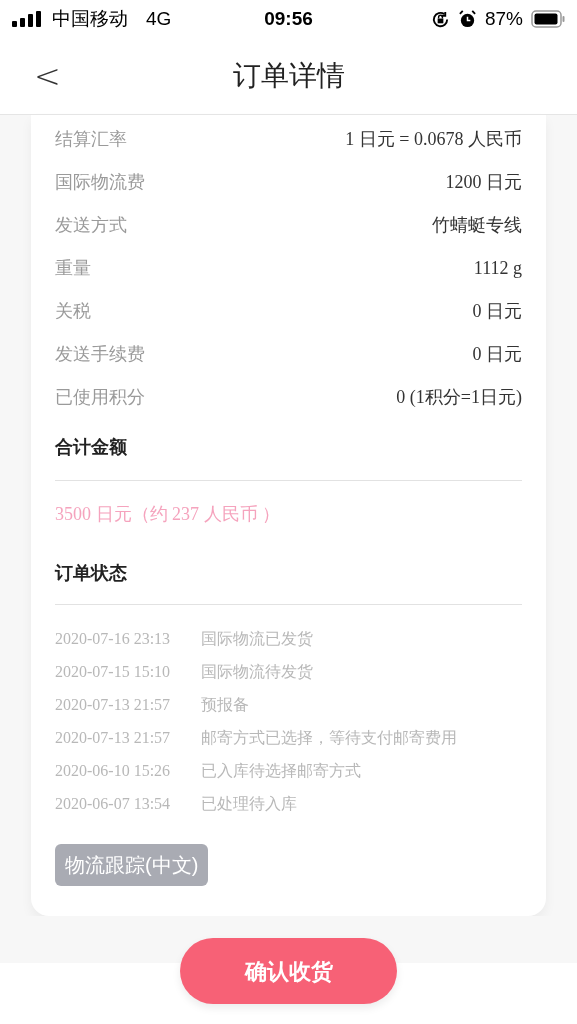 The height and width of the screenshot is (1024, 577). I want to click on detail-label: 已使用积分, so click(100, 397).